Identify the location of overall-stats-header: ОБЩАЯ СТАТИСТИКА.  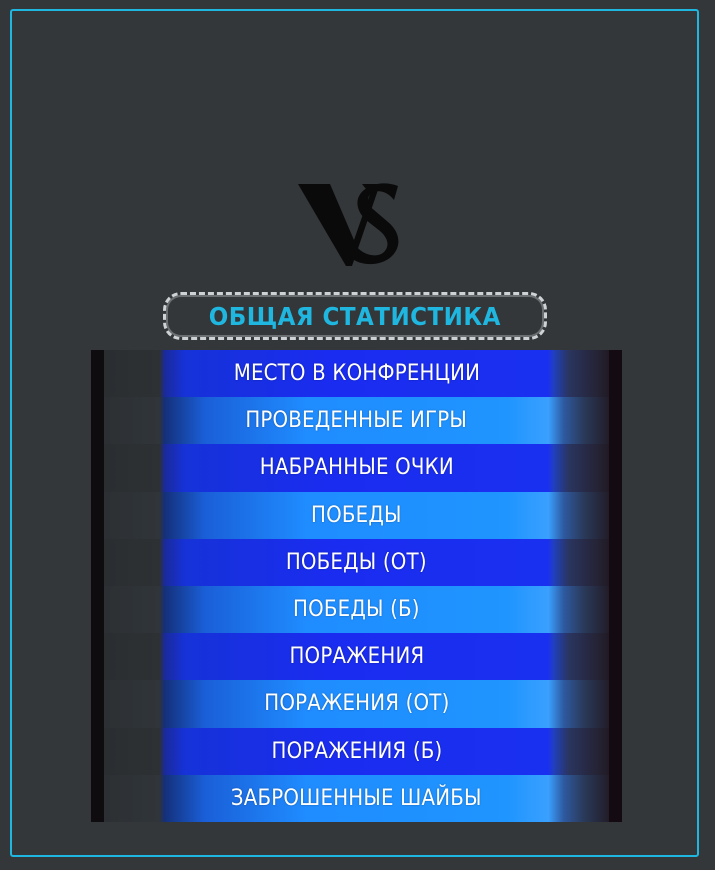
(355, 316).